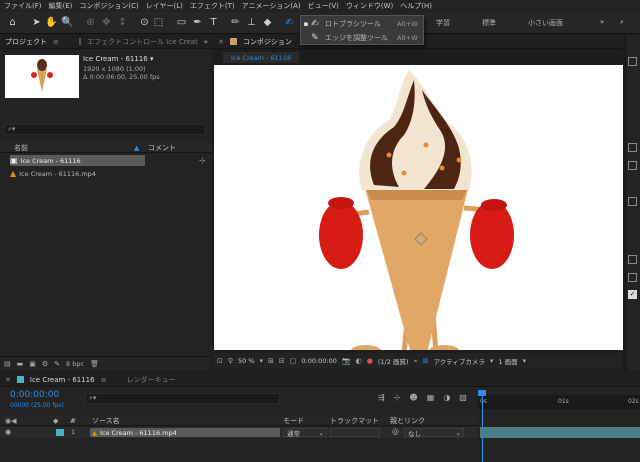 This screenshot has height=462, width=640. Describe the element at coordinates (545, 23) in the screenshot. I see `workspace-small-screen: 小さい画面` at that location.